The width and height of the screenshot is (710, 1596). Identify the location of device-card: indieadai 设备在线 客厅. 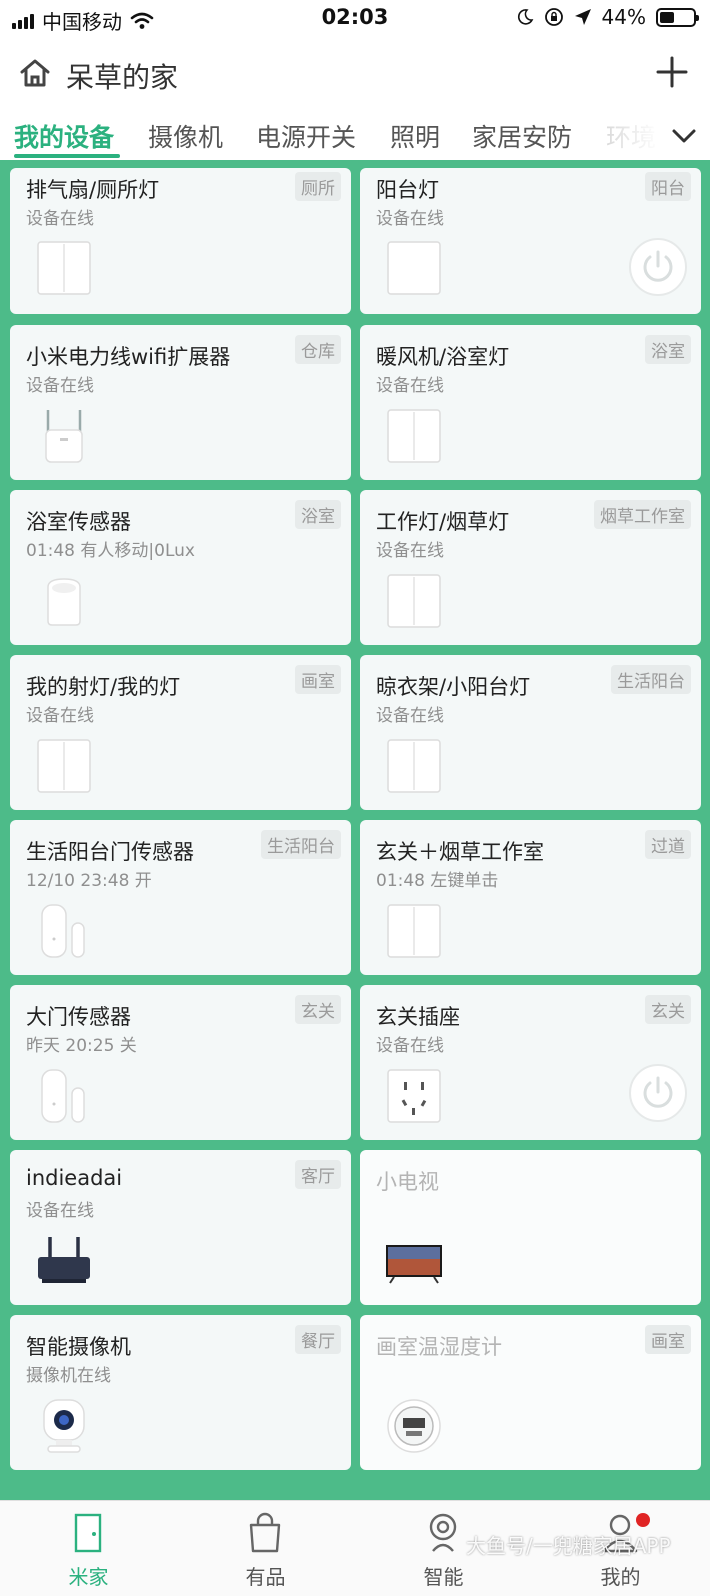
(180, 1227).